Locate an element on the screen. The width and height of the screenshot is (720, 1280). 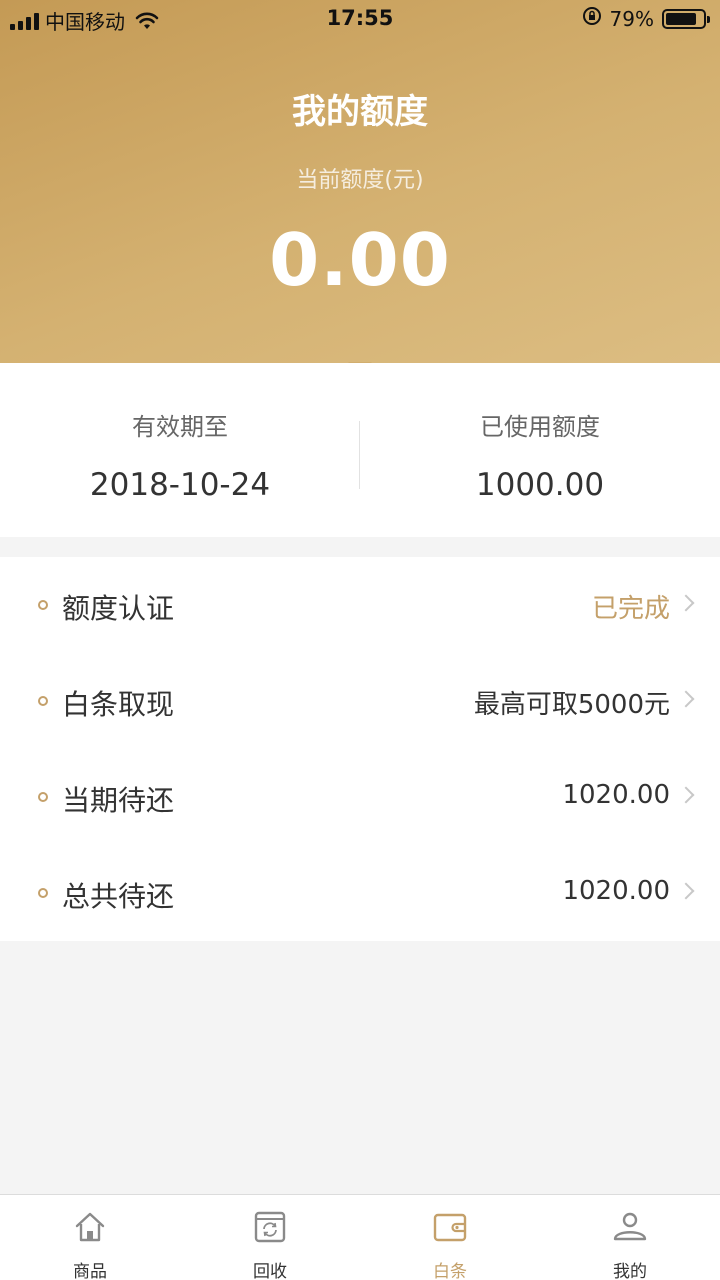
tab-products: 商品 is located at coordinates (90, 1237).